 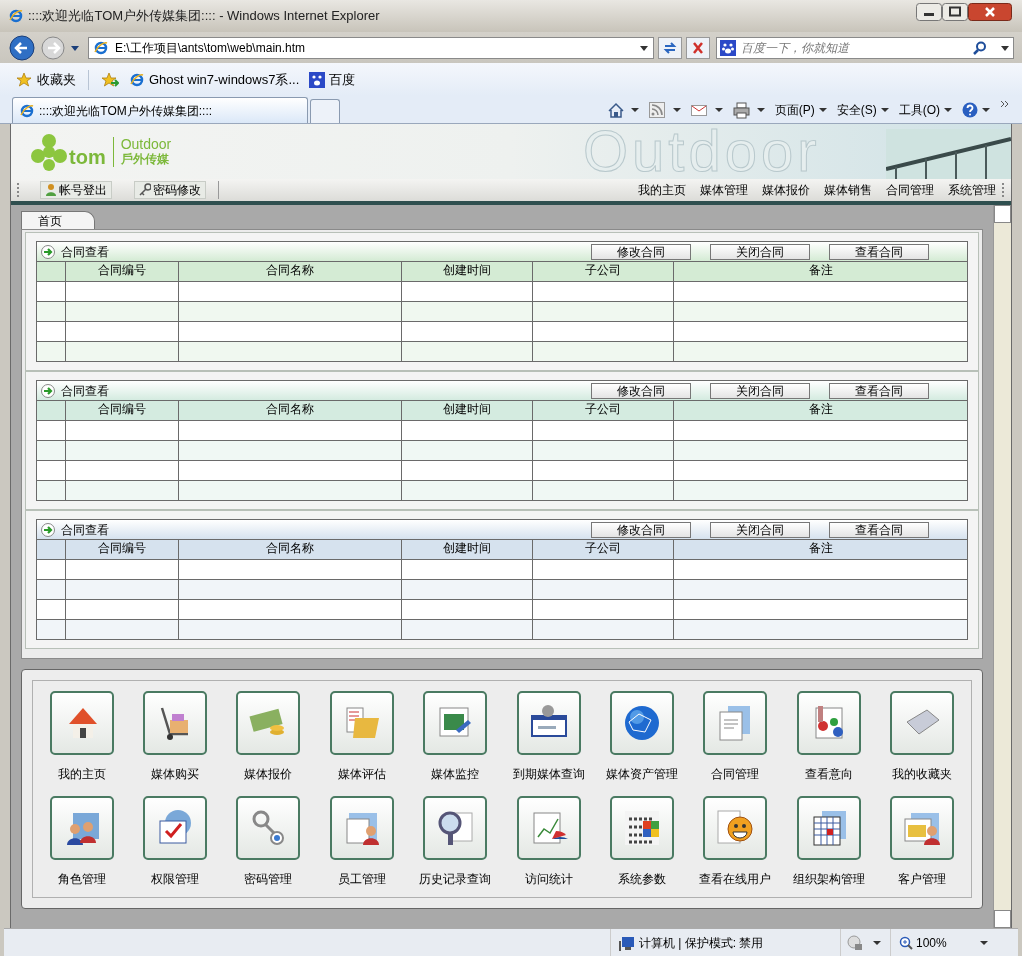 What do you see at coordinates (455, 879) in the screenshot?
I see `module-label: 历史记录查询` at bounding box center [455, 879].